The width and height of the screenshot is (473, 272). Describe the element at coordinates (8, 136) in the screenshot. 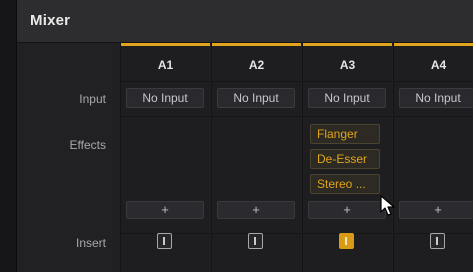

I see `left-edge-panel` at that location.